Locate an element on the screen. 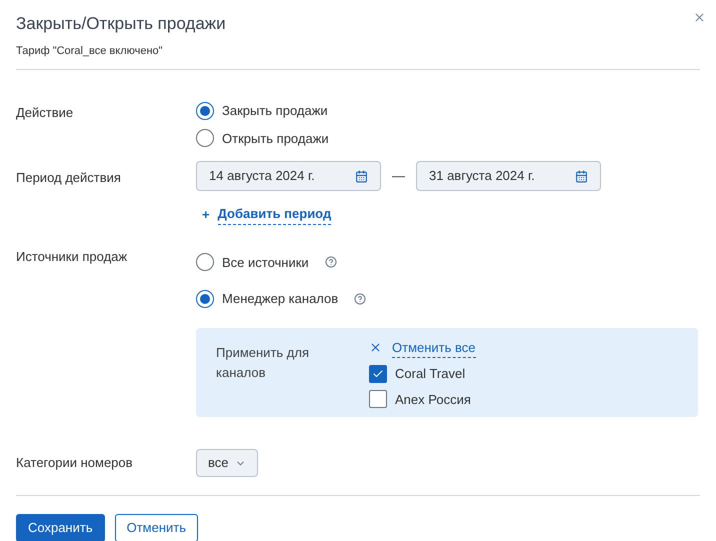  field-label: Категории номеров is located at coordinates (75, 463).